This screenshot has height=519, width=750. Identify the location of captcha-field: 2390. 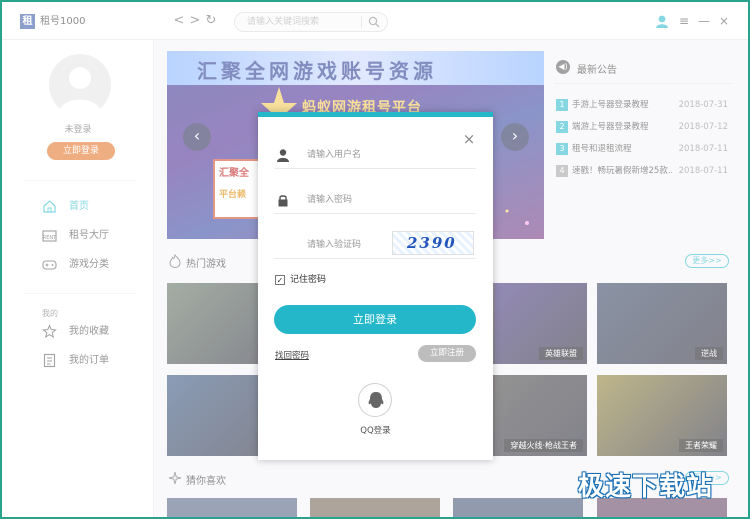
(375, 244).